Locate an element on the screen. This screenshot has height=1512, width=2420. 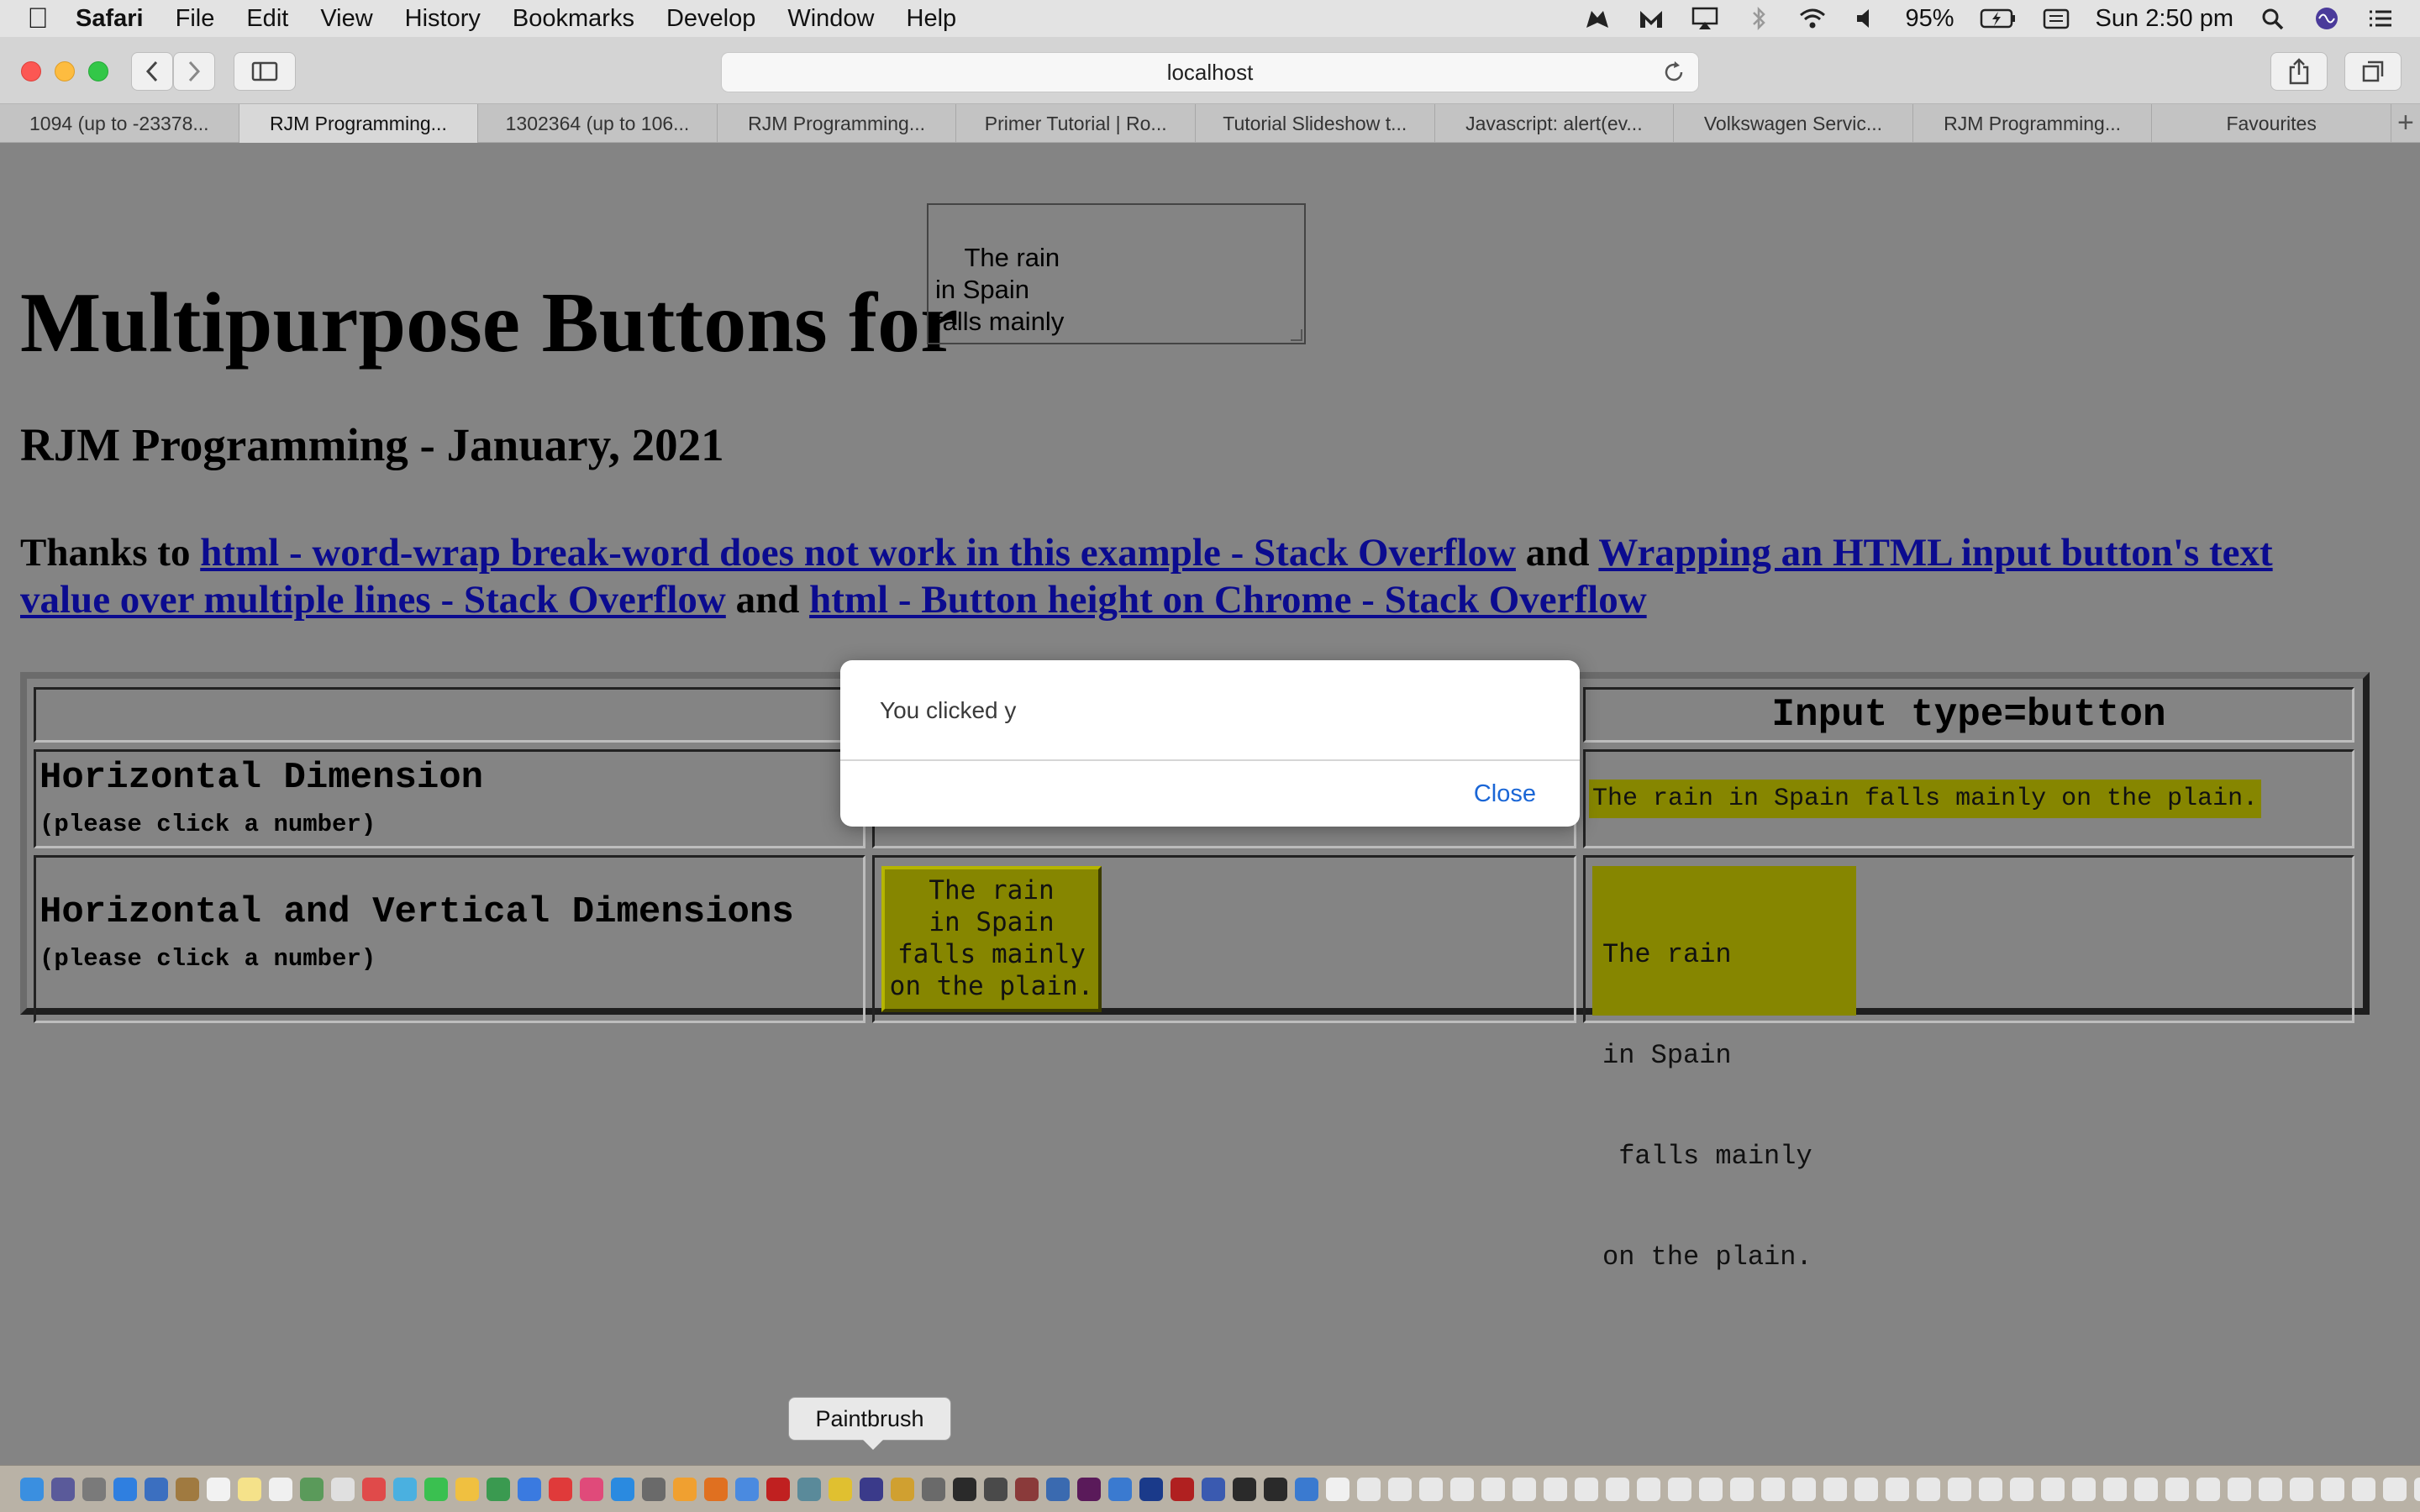
numbers-icon is located at coordinates (498, 1489).